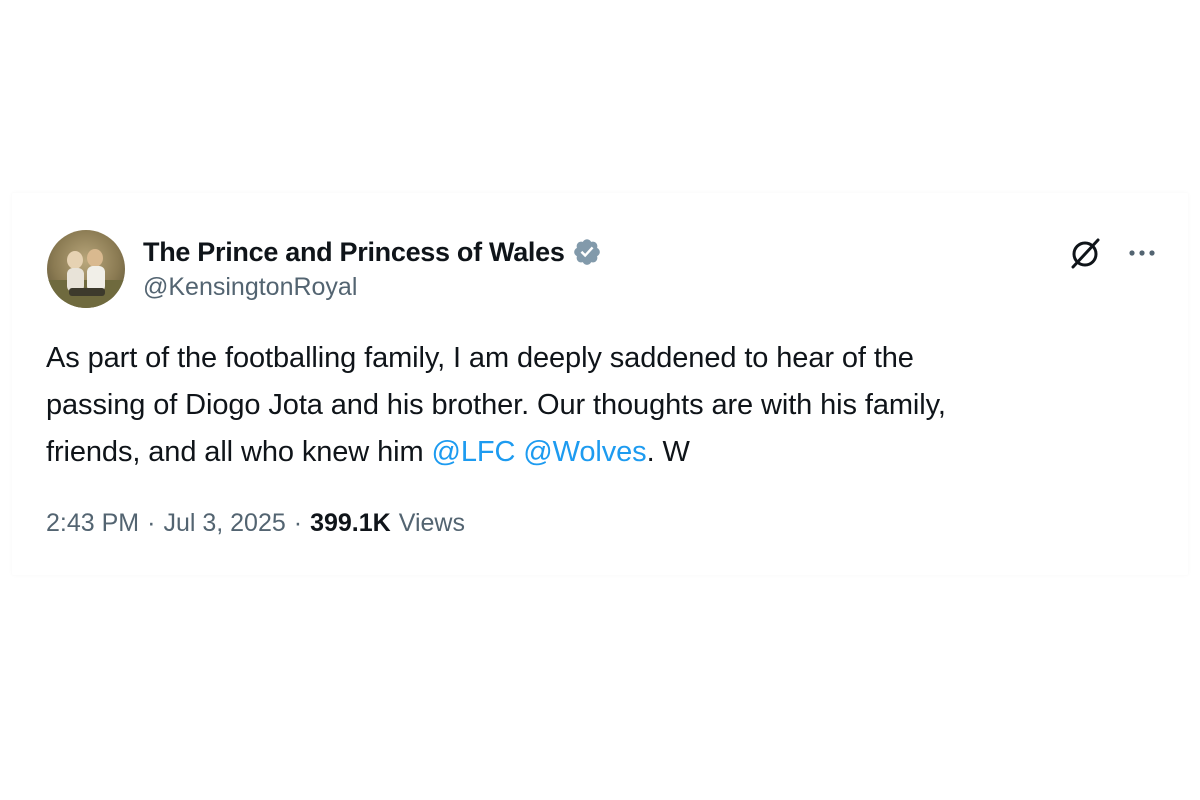 Image resolution: width=1200 pixels, height=800 pixels. What do you see at coordinates (587, 252) in the screenshot?
I see `verified-badge-icon` at bounding box center [587, 252].